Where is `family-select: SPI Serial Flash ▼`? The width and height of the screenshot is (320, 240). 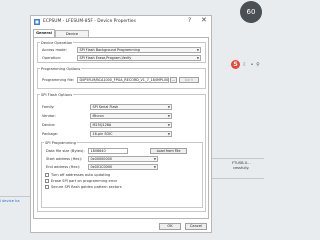
family-select: SPI Serial Flash ▼ is located at coordinates (131, 107).